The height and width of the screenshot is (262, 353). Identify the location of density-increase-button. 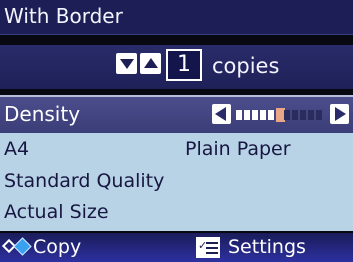
(339, 114).